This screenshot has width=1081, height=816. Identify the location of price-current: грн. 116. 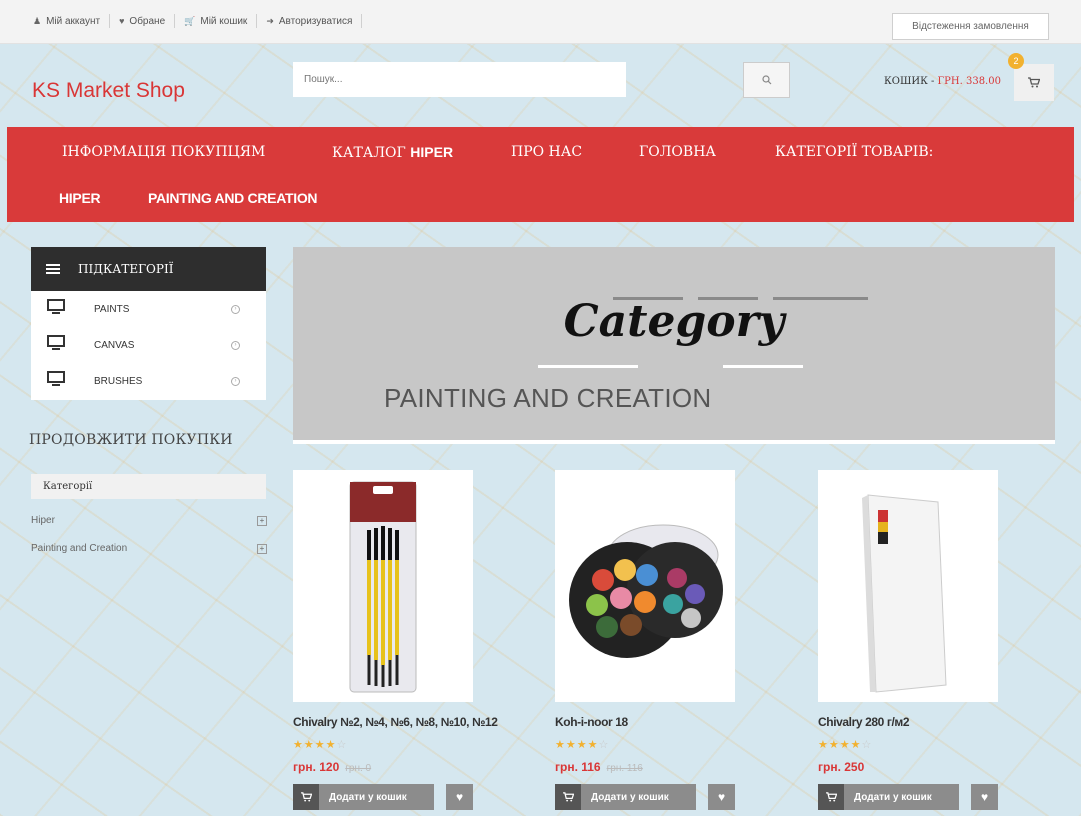
(578, 767).